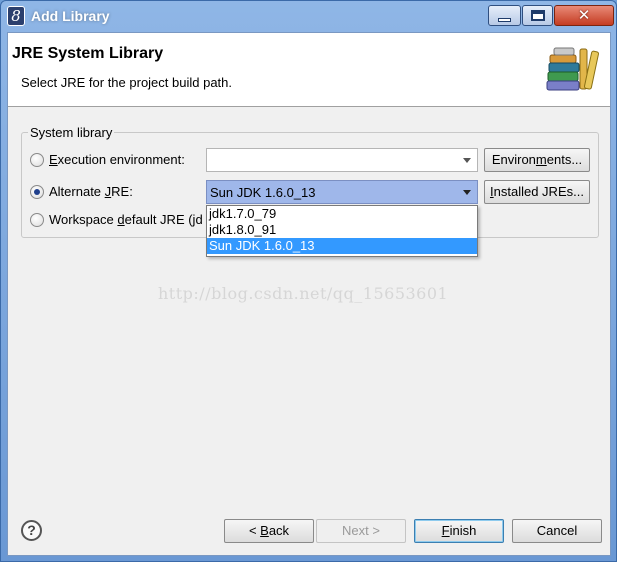 The width and height of the screenshot is (617, 562). I want to click on alternate-jre-combo: Sun JDK 1.6.0_13, so click(342, 192).